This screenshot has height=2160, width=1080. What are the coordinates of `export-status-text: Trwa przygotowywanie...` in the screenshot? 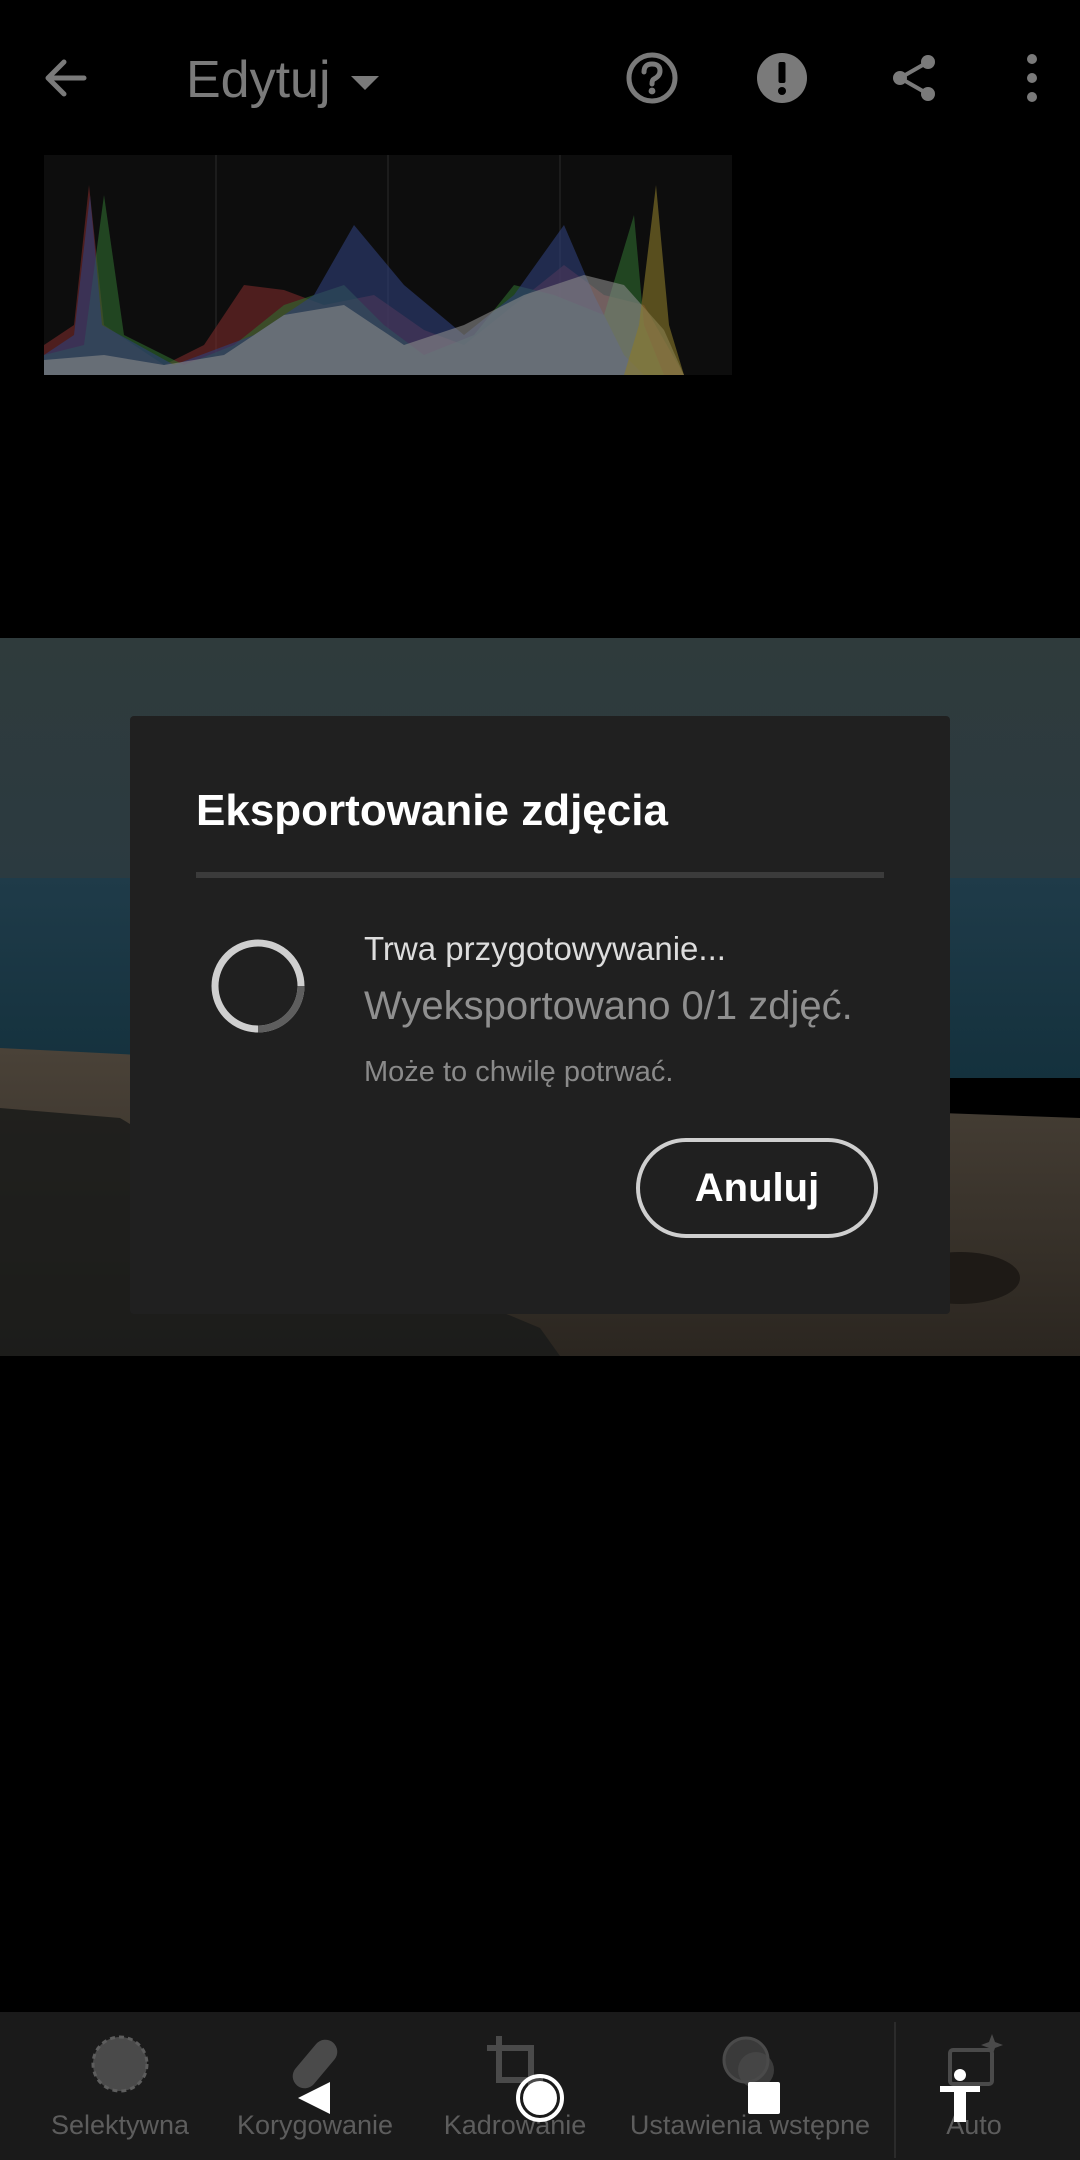 It's located at (545, 948).